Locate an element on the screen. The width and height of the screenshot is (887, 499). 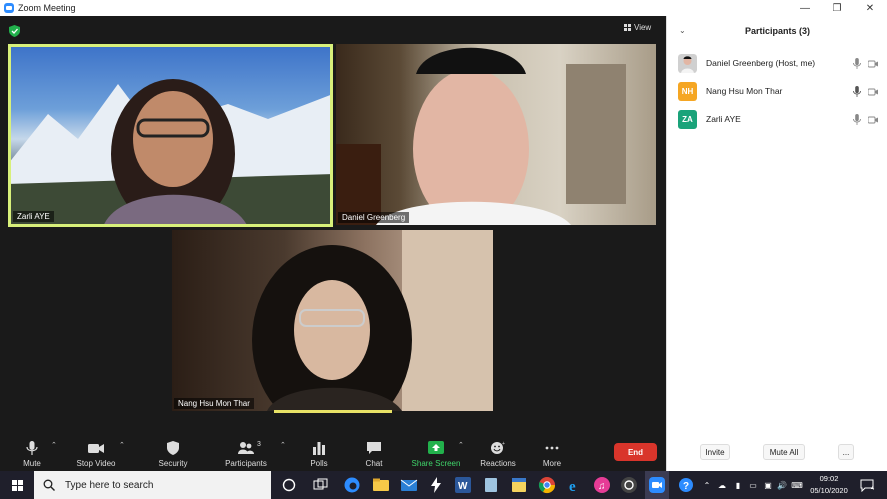
search-icon is located at coordinates (49, 485).